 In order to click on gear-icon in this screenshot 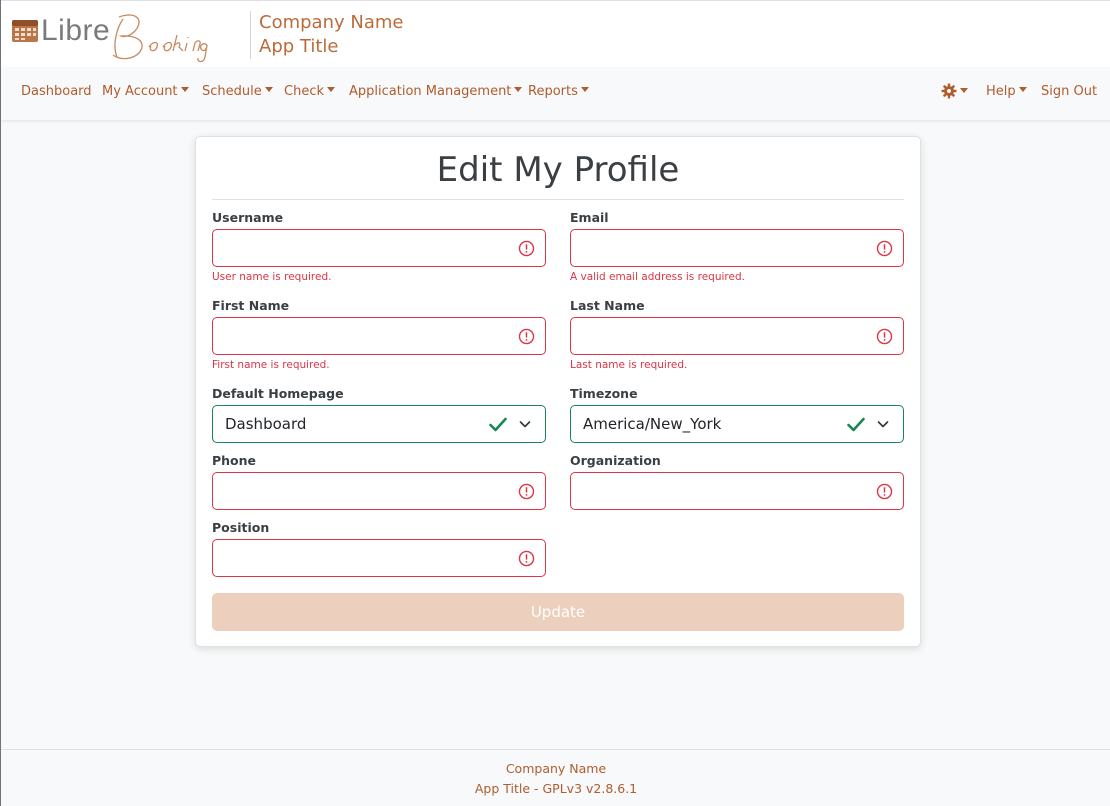, I will do `click(949, 91)`.